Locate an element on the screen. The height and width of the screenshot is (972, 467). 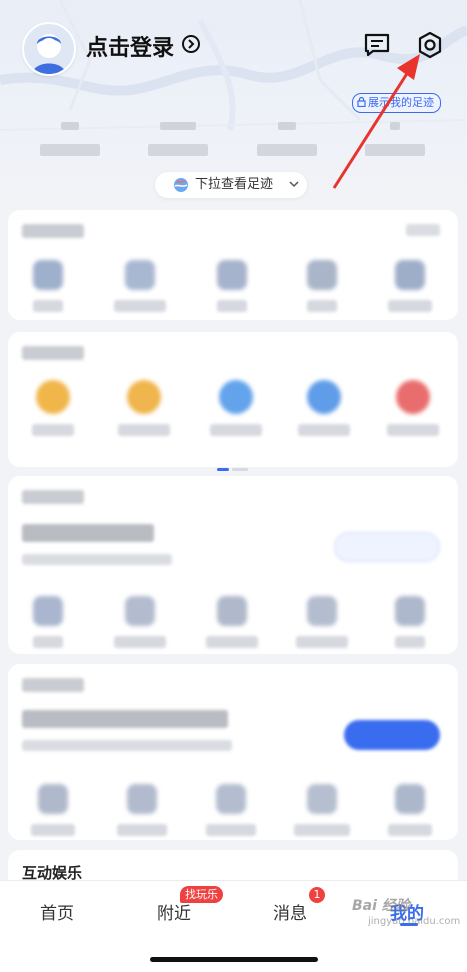
login-link: 点击登录 is located at coordinates (130, 46).